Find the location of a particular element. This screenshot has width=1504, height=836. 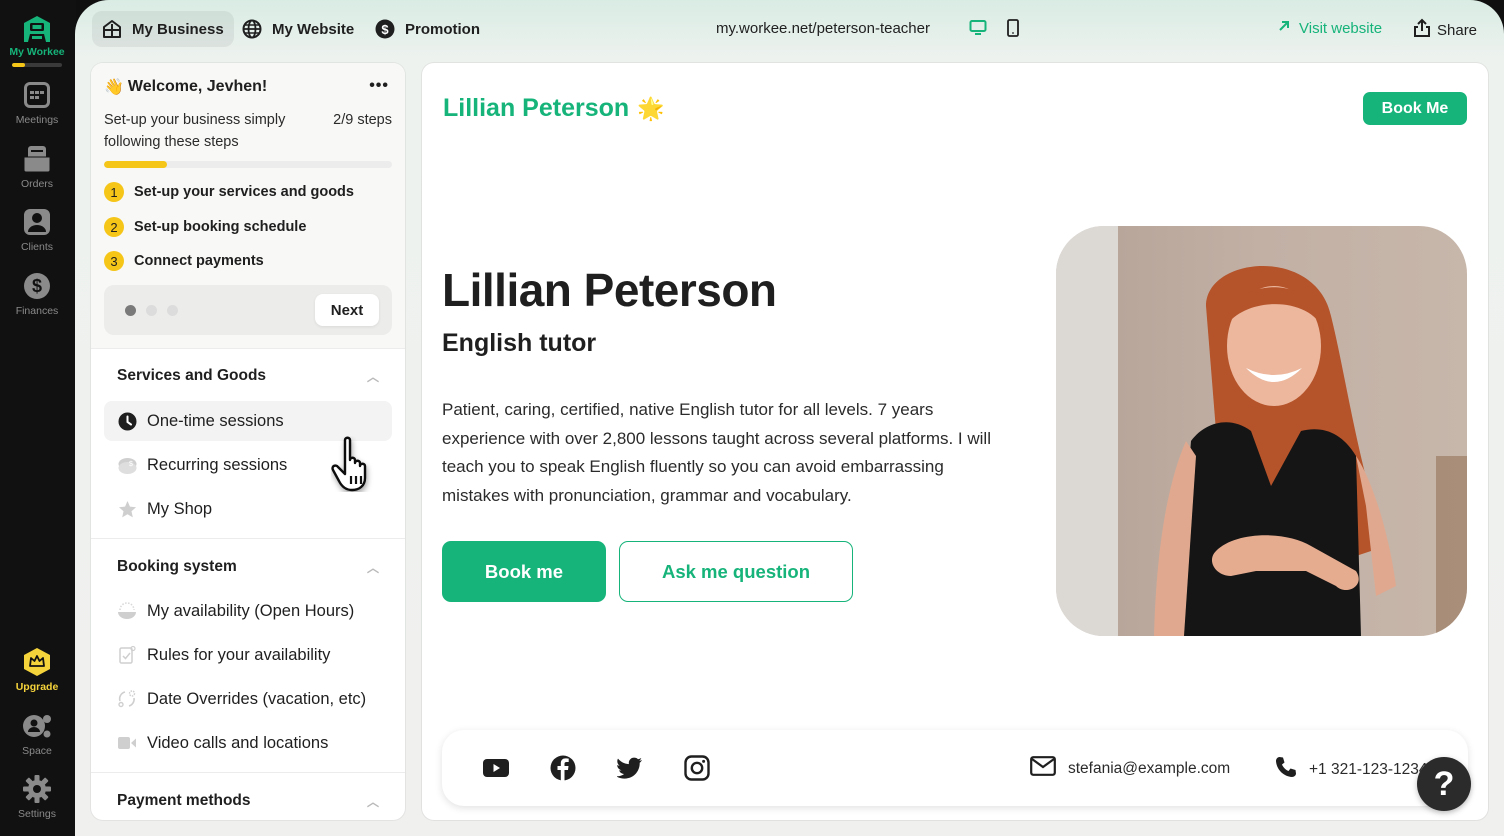

menu-item-label: Rules for your availability is located at coordinates (239, 654).